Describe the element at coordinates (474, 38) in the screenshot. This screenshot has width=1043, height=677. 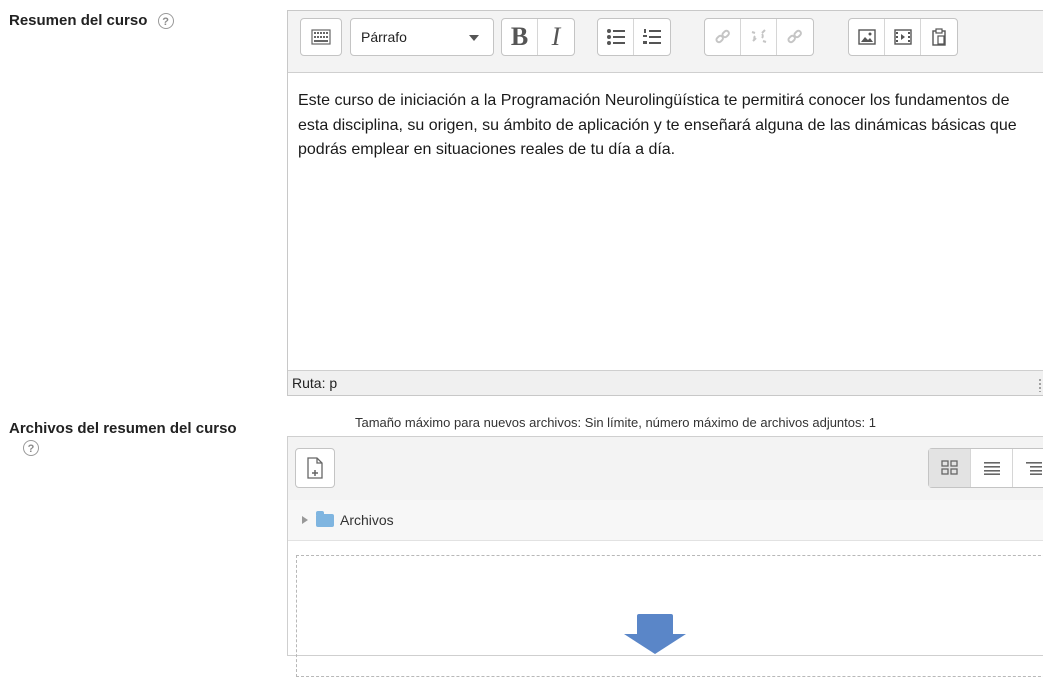
I see `chevron-down-icon` at that location.